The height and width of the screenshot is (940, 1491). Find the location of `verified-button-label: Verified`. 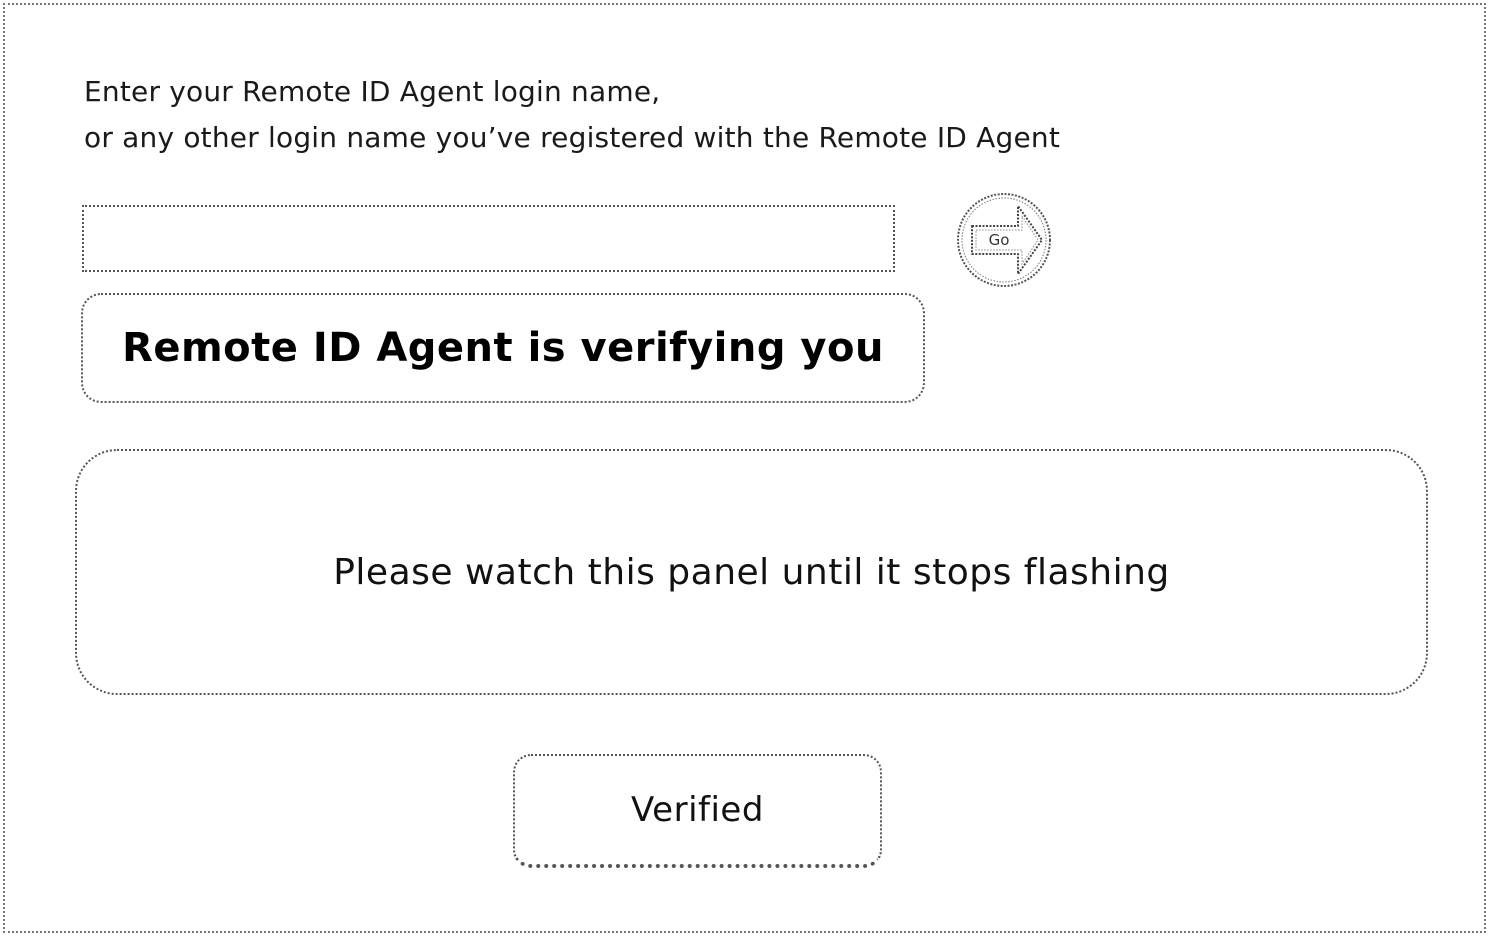

verified-button-label: Verified is located at coordinates (697, 810).